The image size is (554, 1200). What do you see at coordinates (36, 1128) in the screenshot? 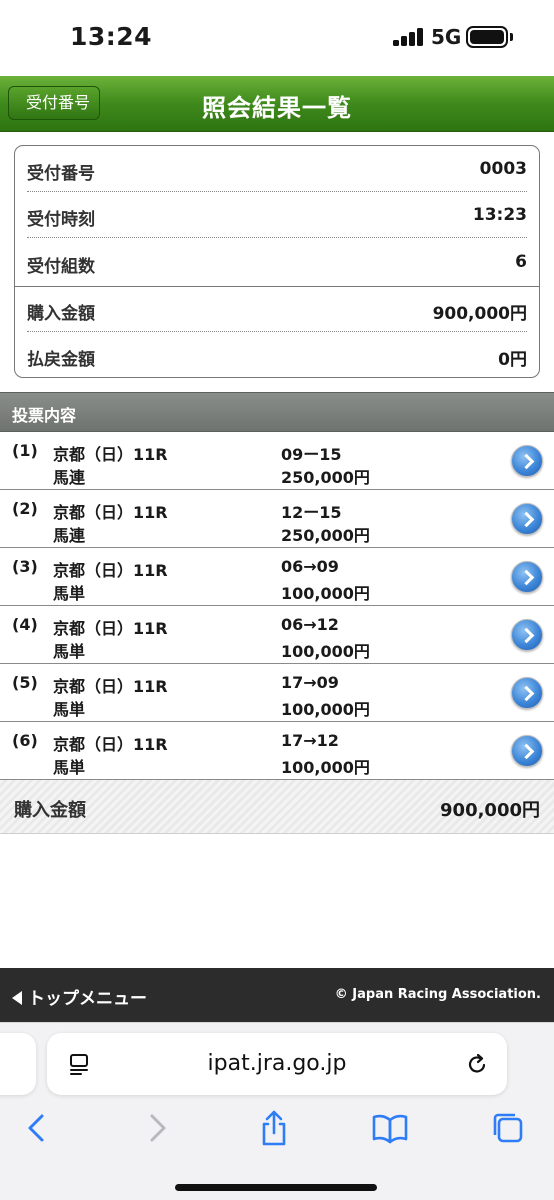
I see `back-icon` at bounding box center [36, 1128].